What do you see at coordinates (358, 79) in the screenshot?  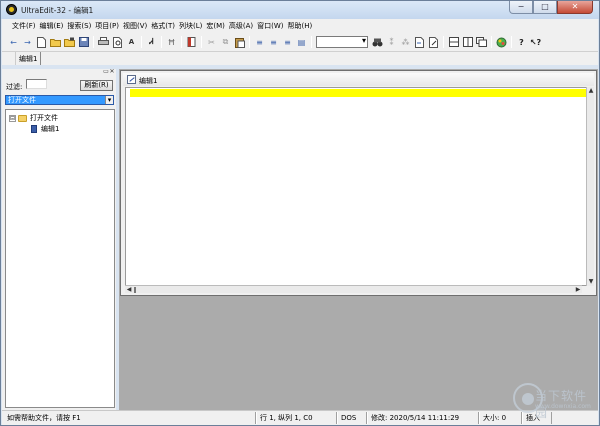 I see `editor-title-bar: 编辑1` at bounding box center [358, 79].